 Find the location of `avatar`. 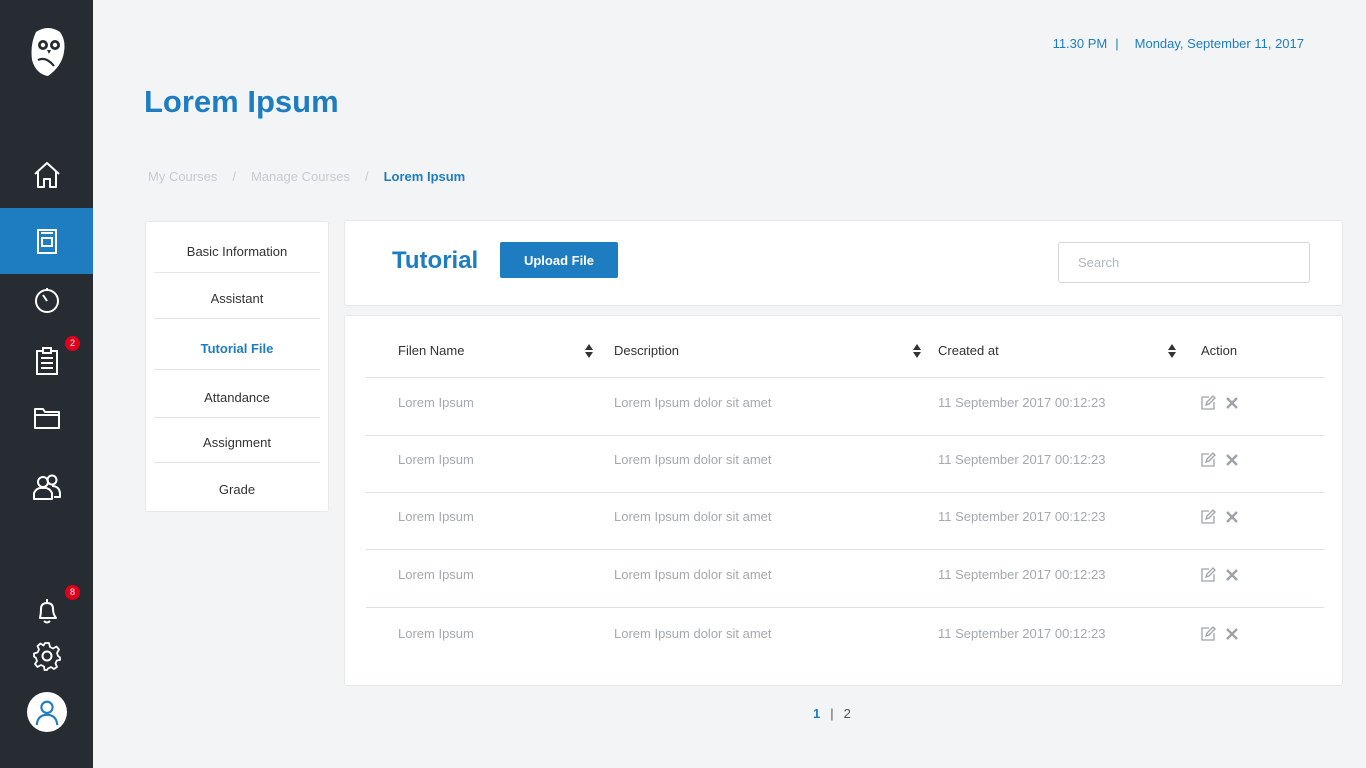

avatar is located at coordinates (47, 712).